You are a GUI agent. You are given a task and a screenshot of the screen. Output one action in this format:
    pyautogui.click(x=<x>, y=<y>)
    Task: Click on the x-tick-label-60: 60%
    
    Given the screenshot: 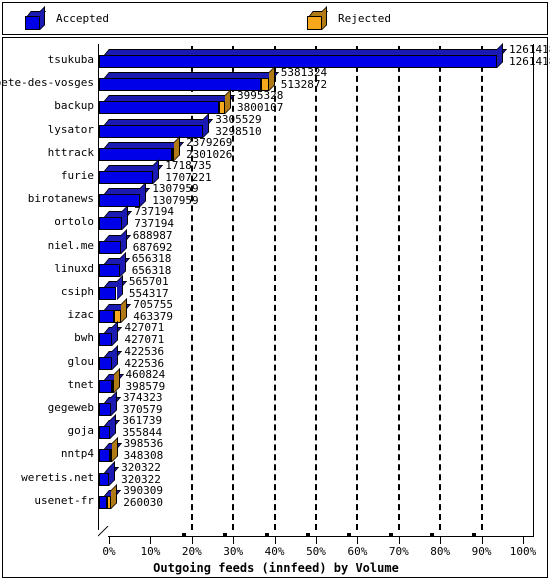 What is the action you would take?
    pyautogui.click(x=357, y=551)
    